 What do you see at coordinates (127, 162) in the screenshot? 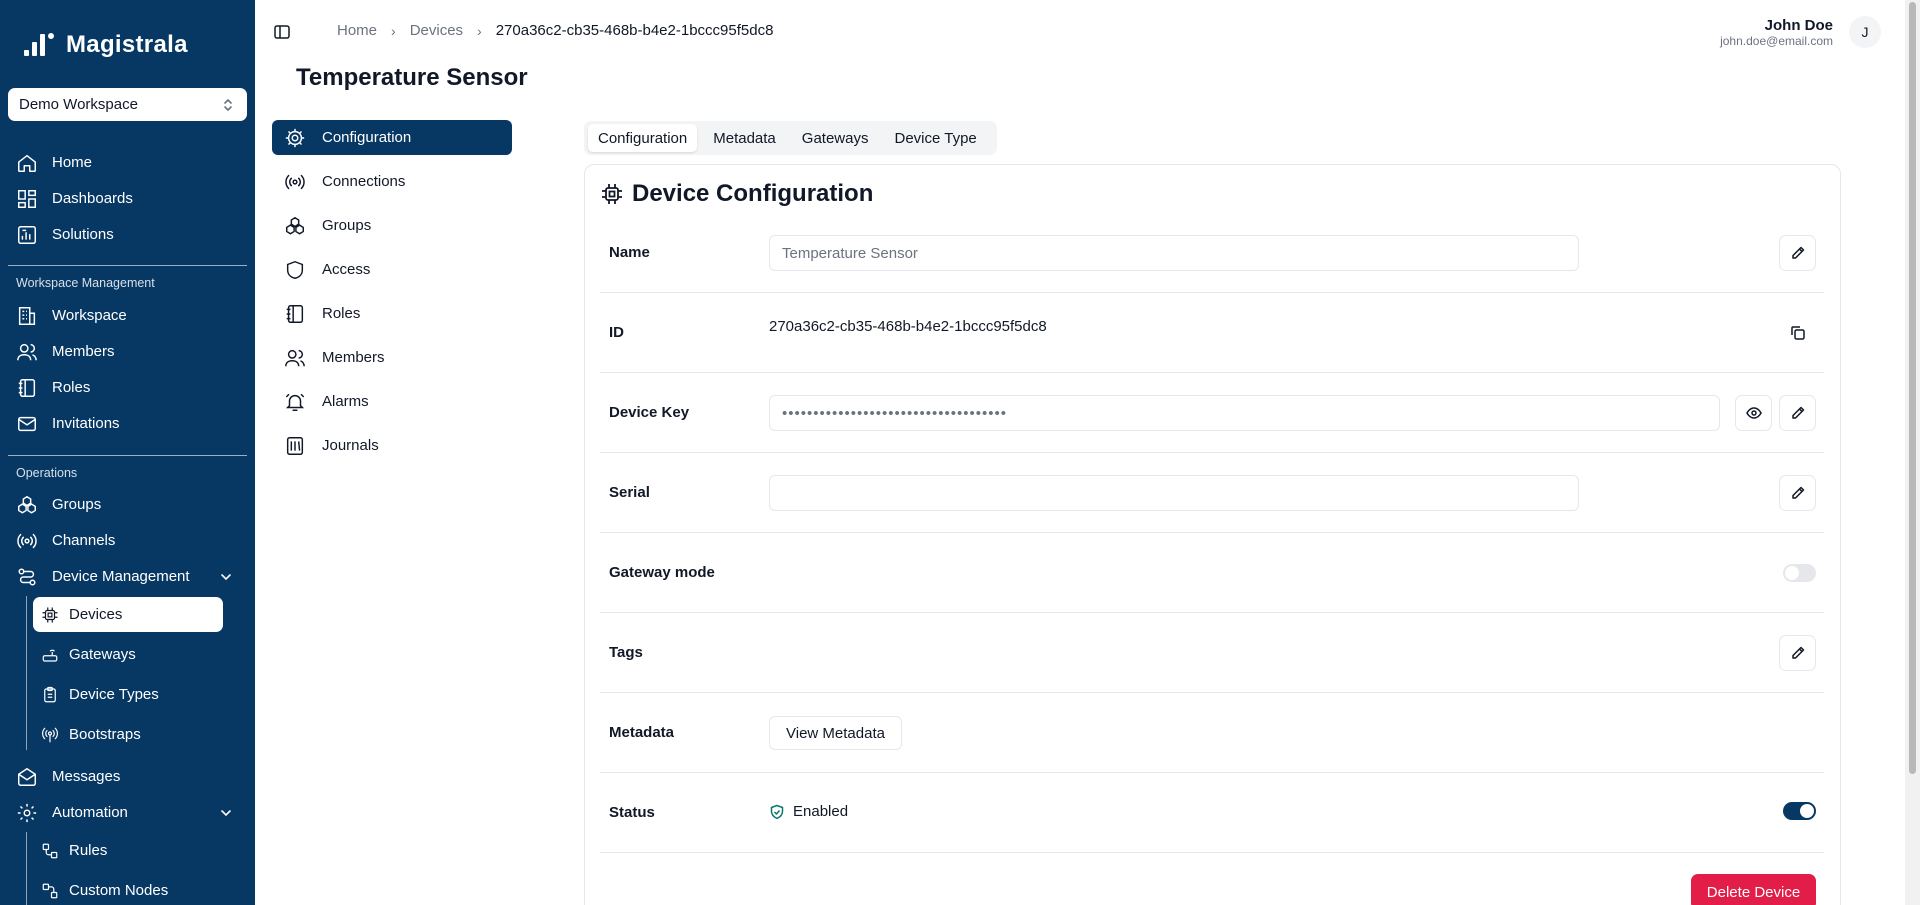
I see `nav-home: Home` at bounding box center [127, 162].